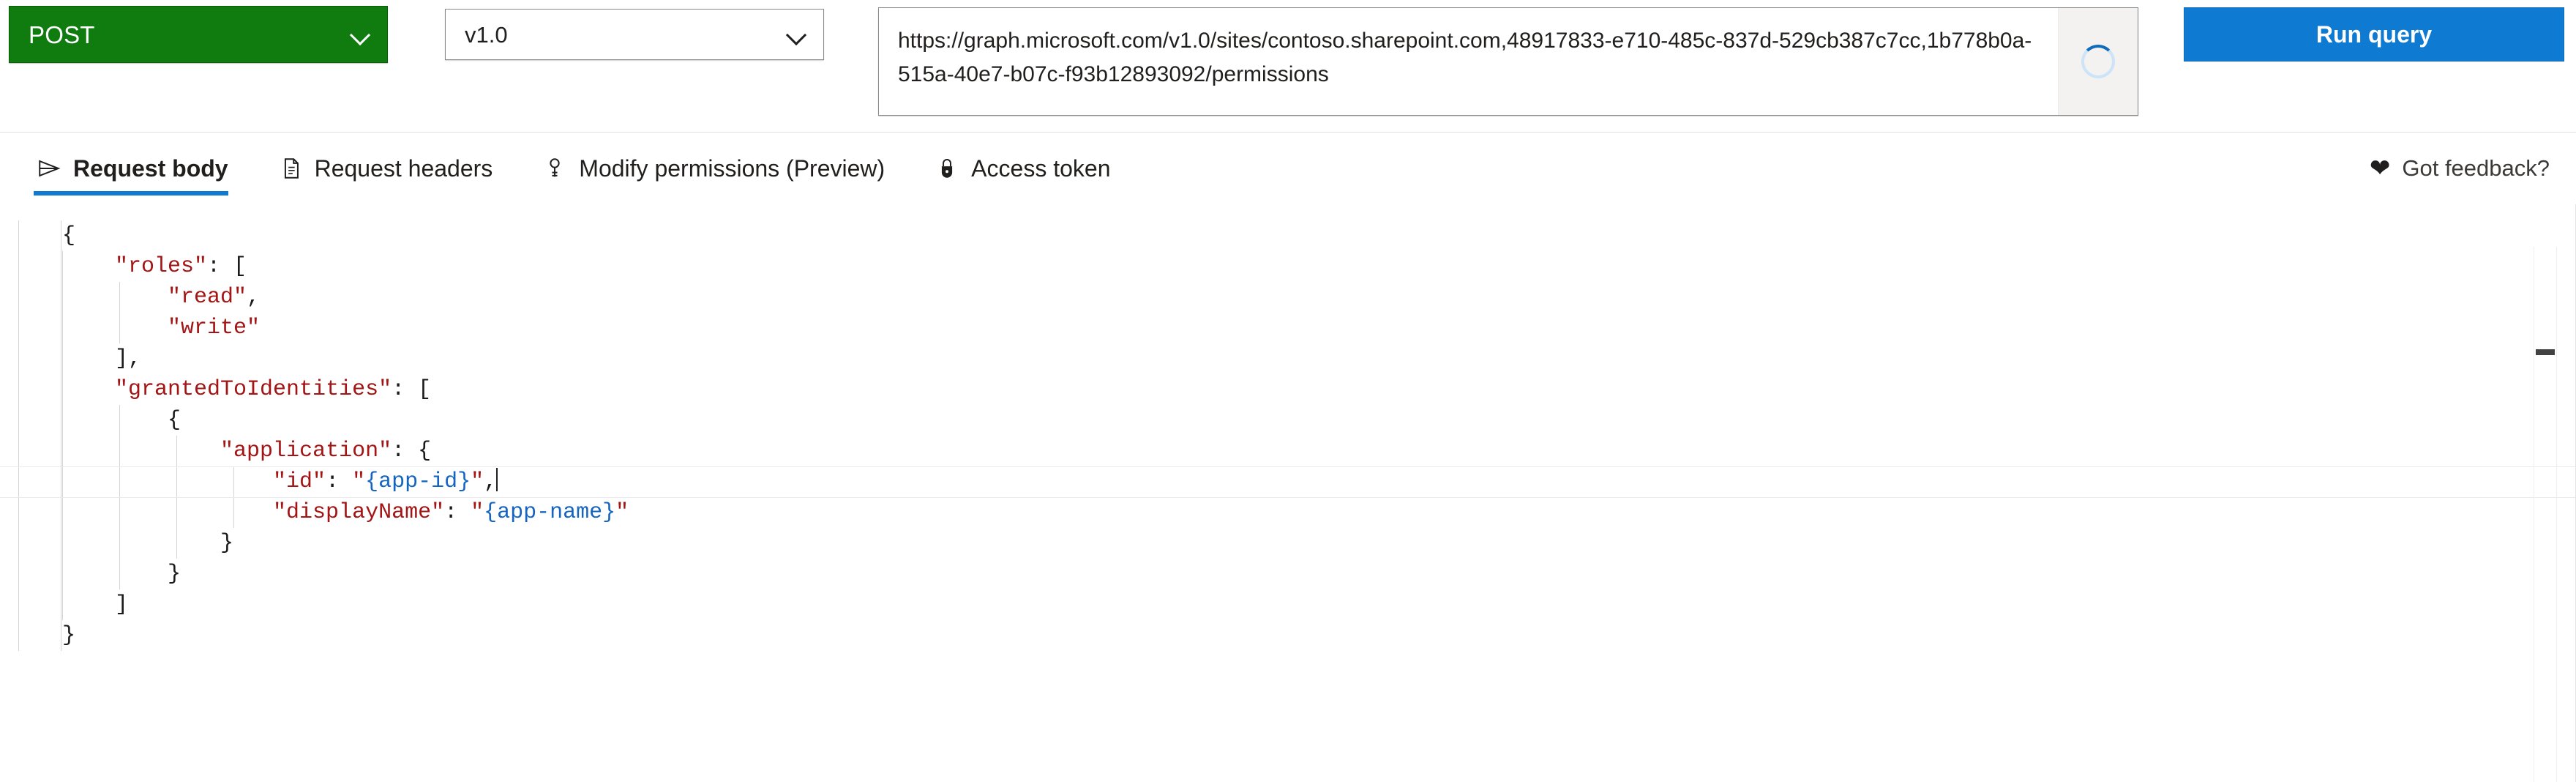 This screenshot has width=2576, height=782. I want to click on got-feedback-link: ❤ Got feedback?, so click(2460, 168).